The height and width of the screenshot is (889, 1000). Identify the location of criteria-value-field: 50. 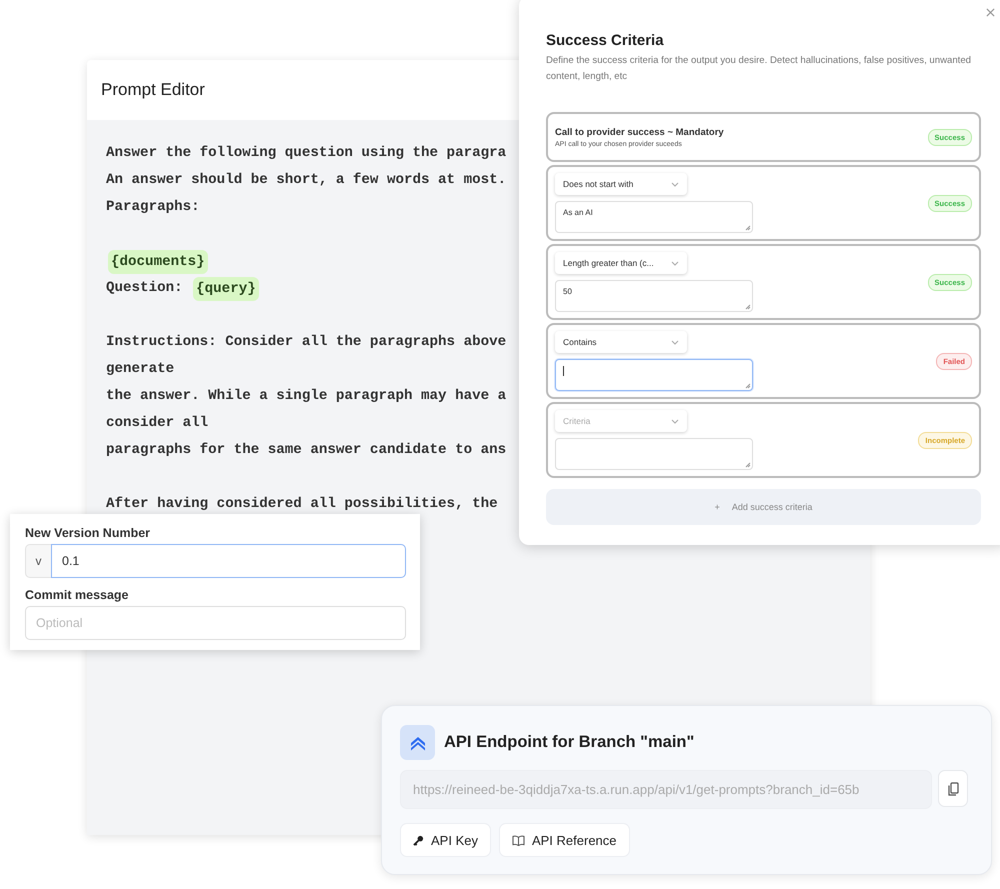
(654, 296).